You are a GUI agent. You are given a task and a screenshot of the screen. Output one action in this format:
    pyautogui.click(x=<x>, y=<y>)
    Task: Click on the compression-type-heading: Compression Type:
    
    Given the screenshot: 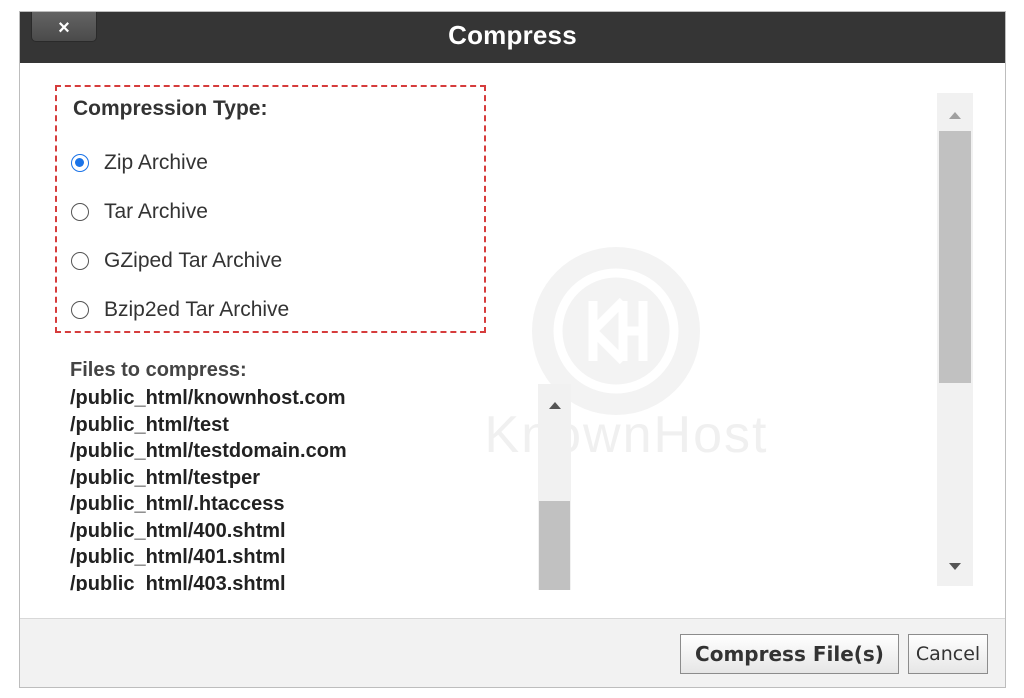 What is the action you would take?
    pyautogui.click(x=170, y=108)
    